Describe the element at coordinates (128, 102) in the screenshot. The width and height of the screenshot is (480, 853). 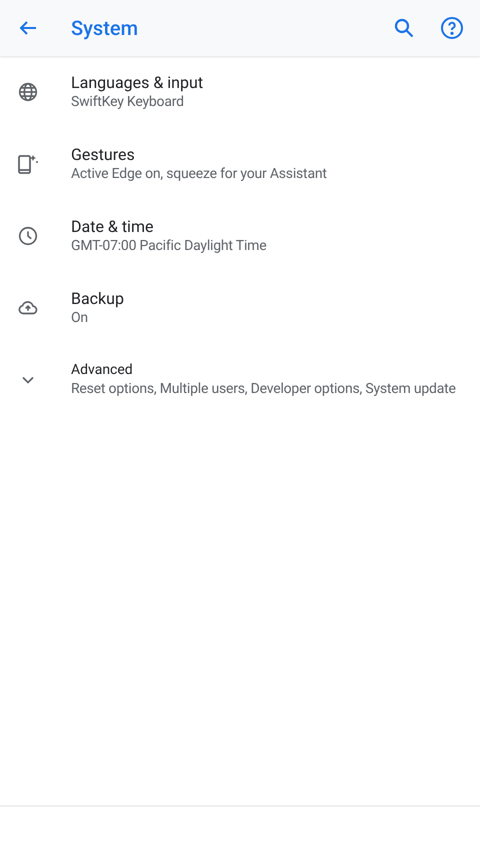
I see `item-summary: SwiftKey Keyboard` at that location.